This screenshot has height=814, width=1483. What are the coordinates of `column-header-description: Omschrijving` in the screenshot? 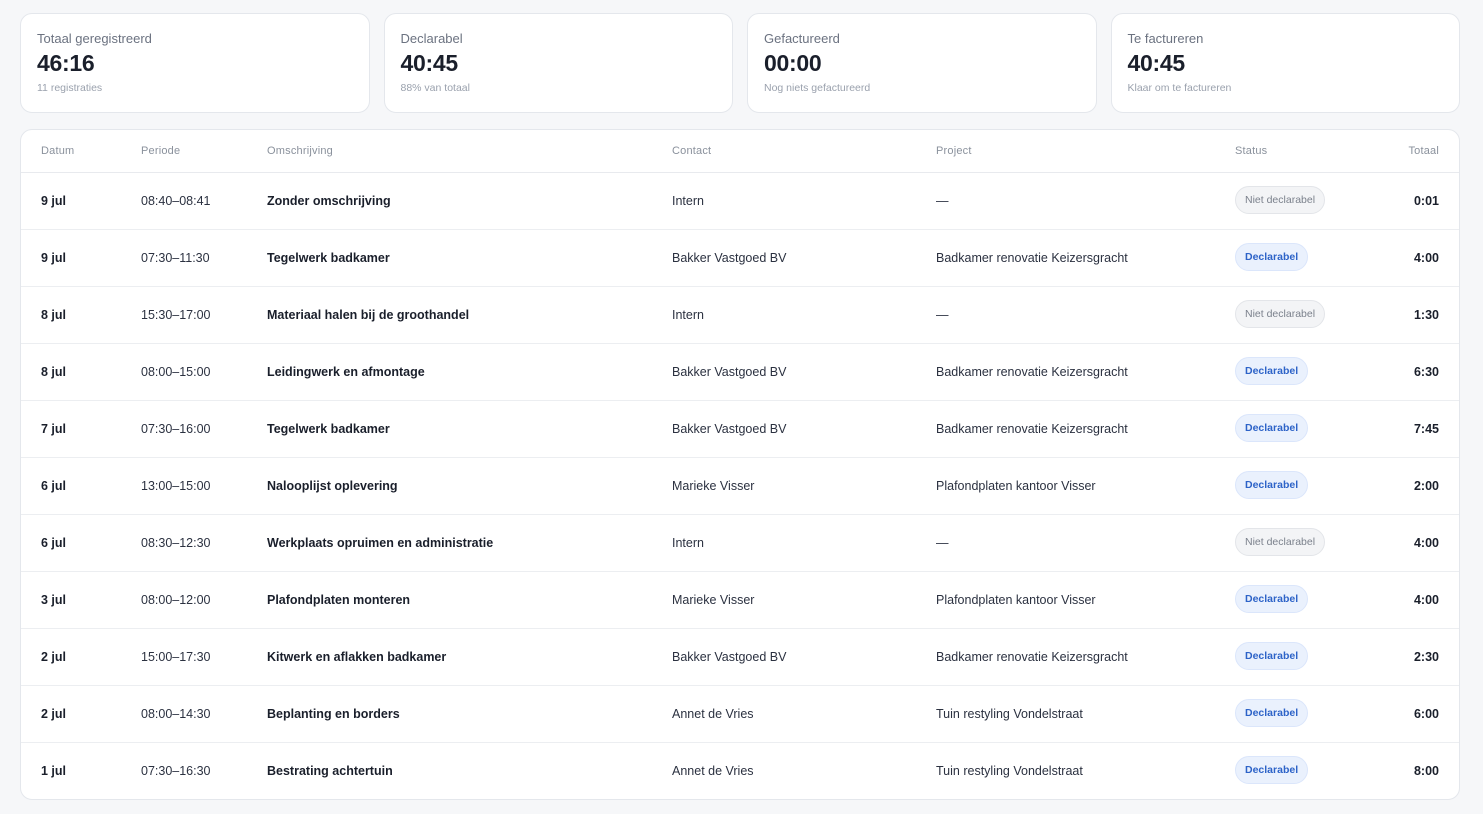 It's located at (300, 151).